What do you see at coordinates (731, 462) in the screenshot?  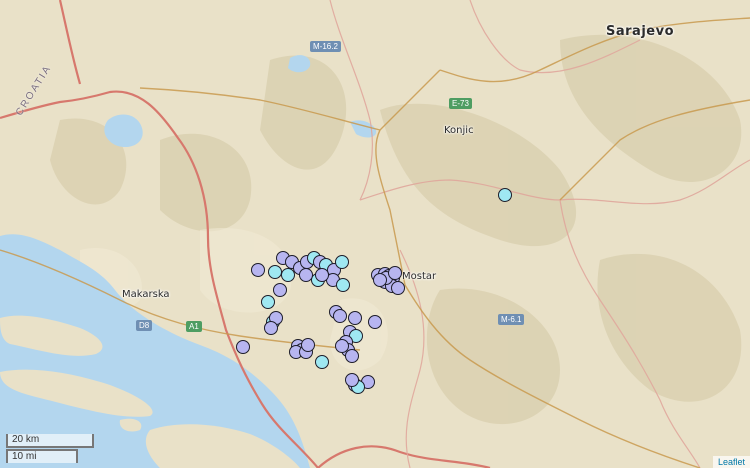 I see `attribution-link: Leaflet` at bounding box center [731, 462].